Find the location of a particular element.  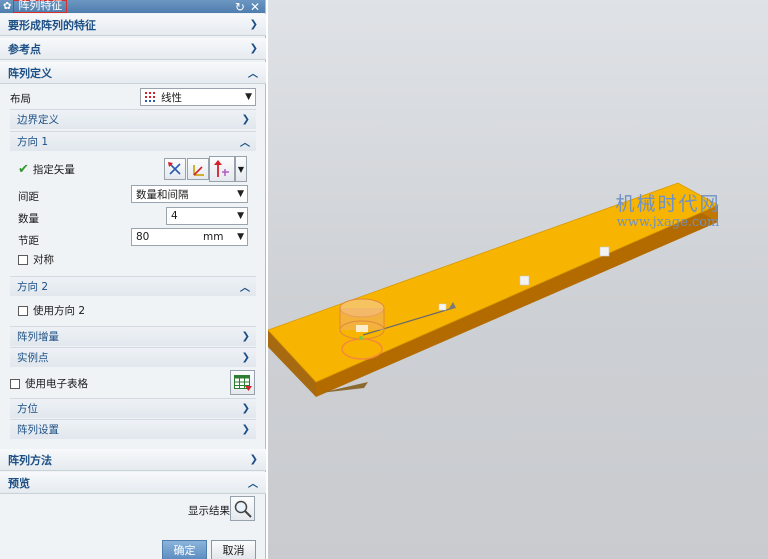

use-spreadsheet-label: 使用电子表格 is located at coordinates (56, 384).